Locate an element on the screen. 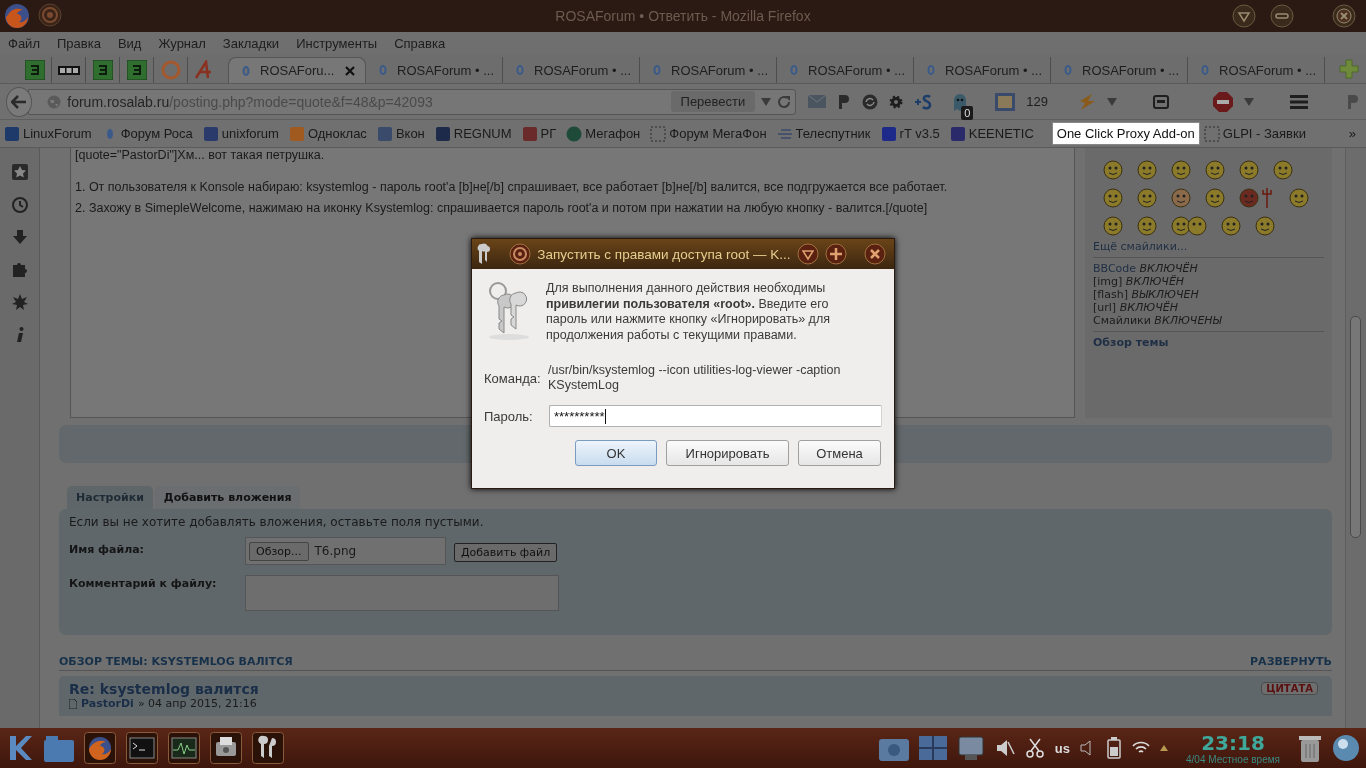  file-name-text: T6.png is located at coordinates (335, 551).